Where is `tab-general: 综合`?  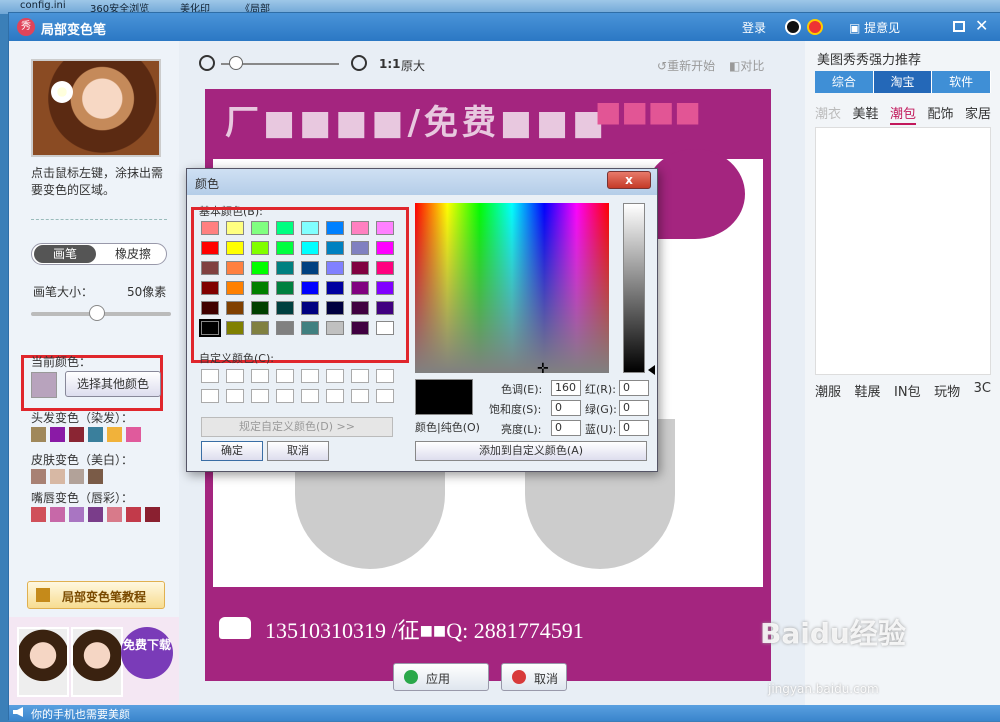 tab-general: 综合 is located at coordinates (844, 82).